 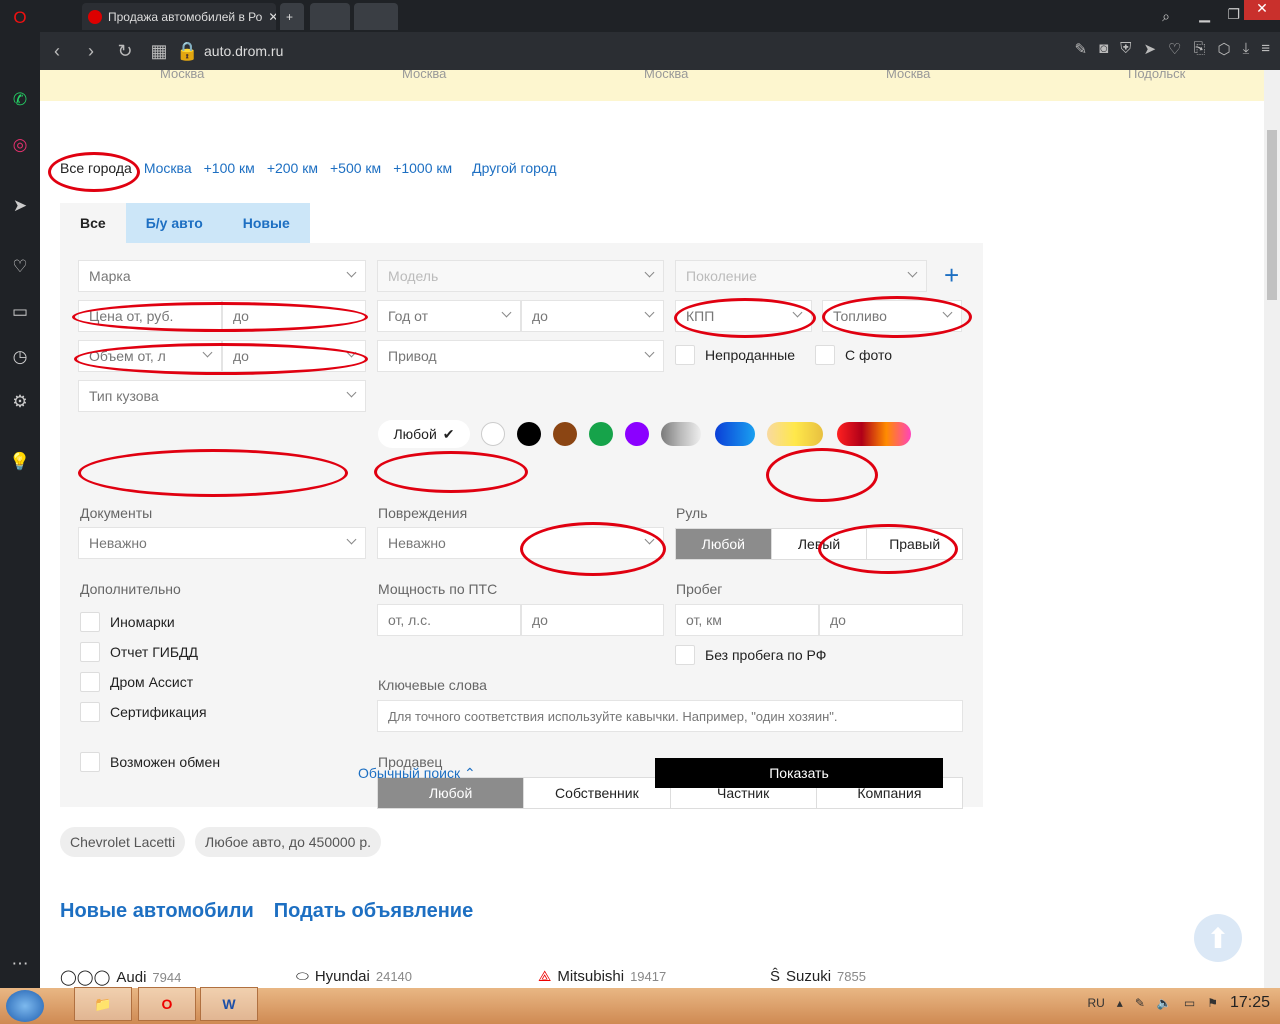 I want to click on opera-logo-icon: O, so click(x=20, y=18).